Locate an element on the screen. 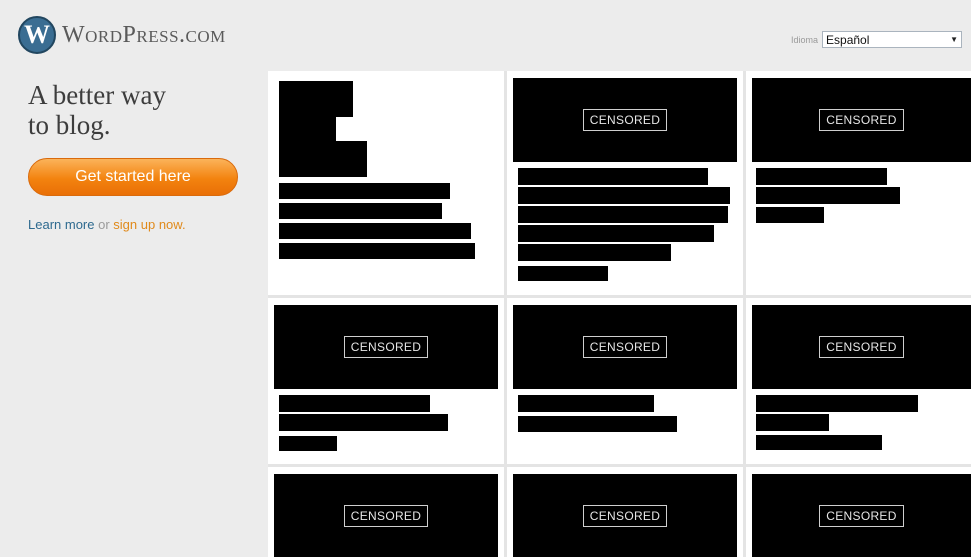 This screenshot has width=971, height=557. wordpress-w-icon: W is located at coordinates (37, 35).